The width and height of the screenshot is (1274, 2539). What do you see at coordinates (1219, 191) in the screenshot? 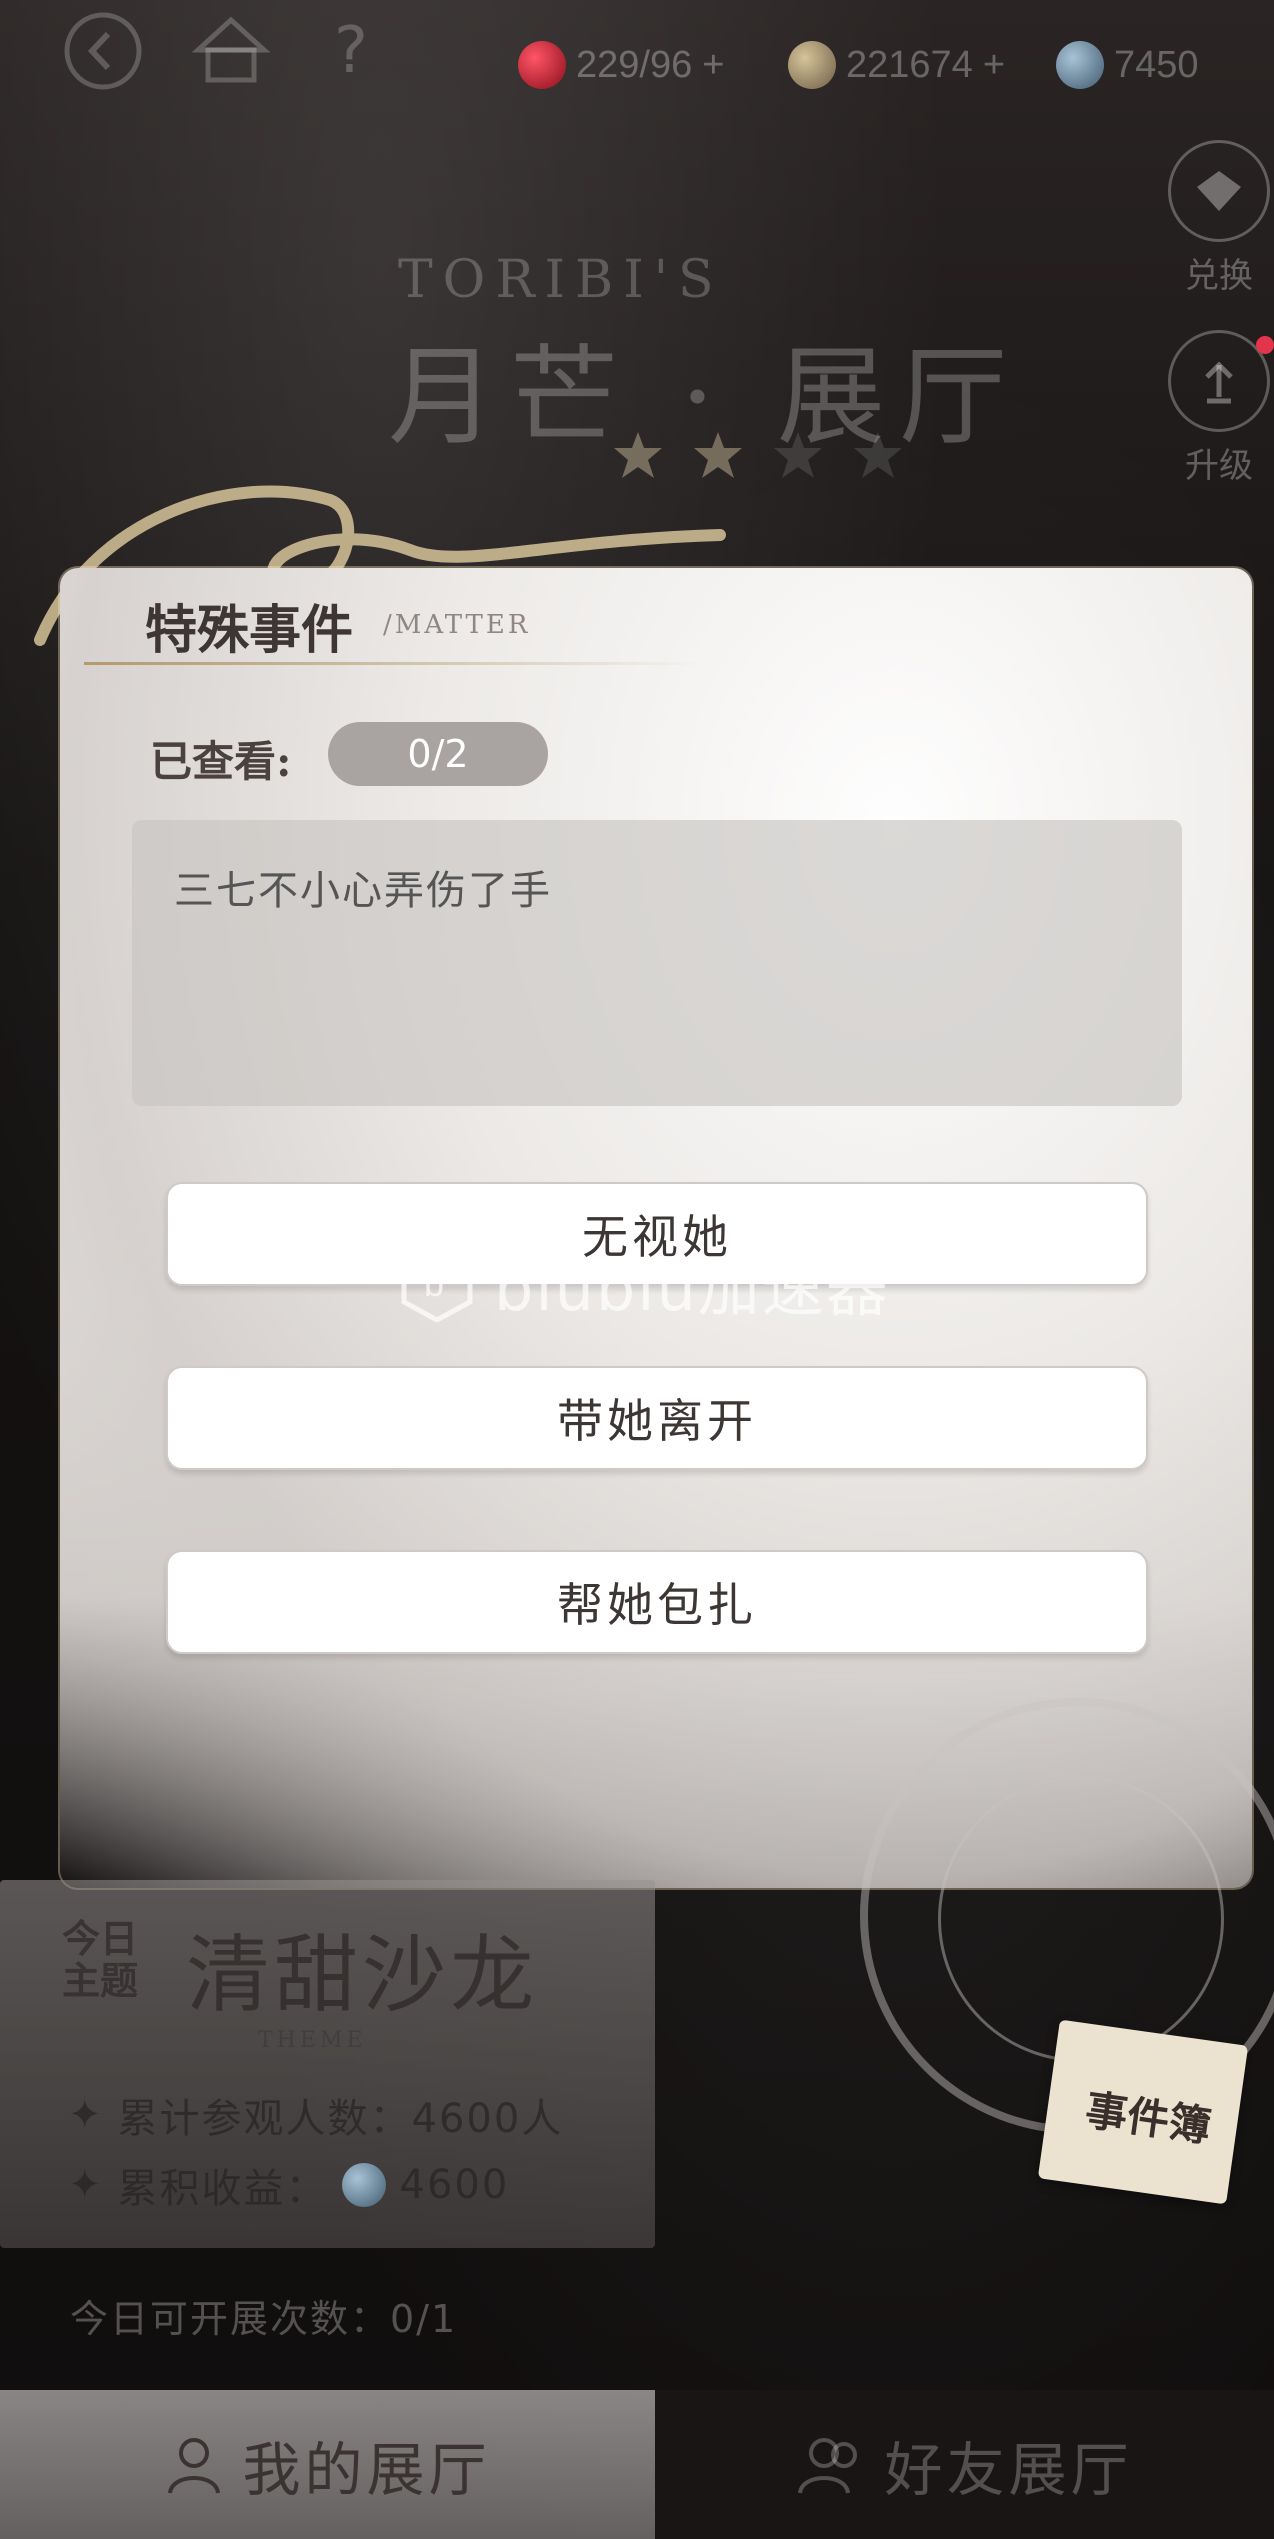
I see `exchange-icon` at bounding box center [1219, 191].